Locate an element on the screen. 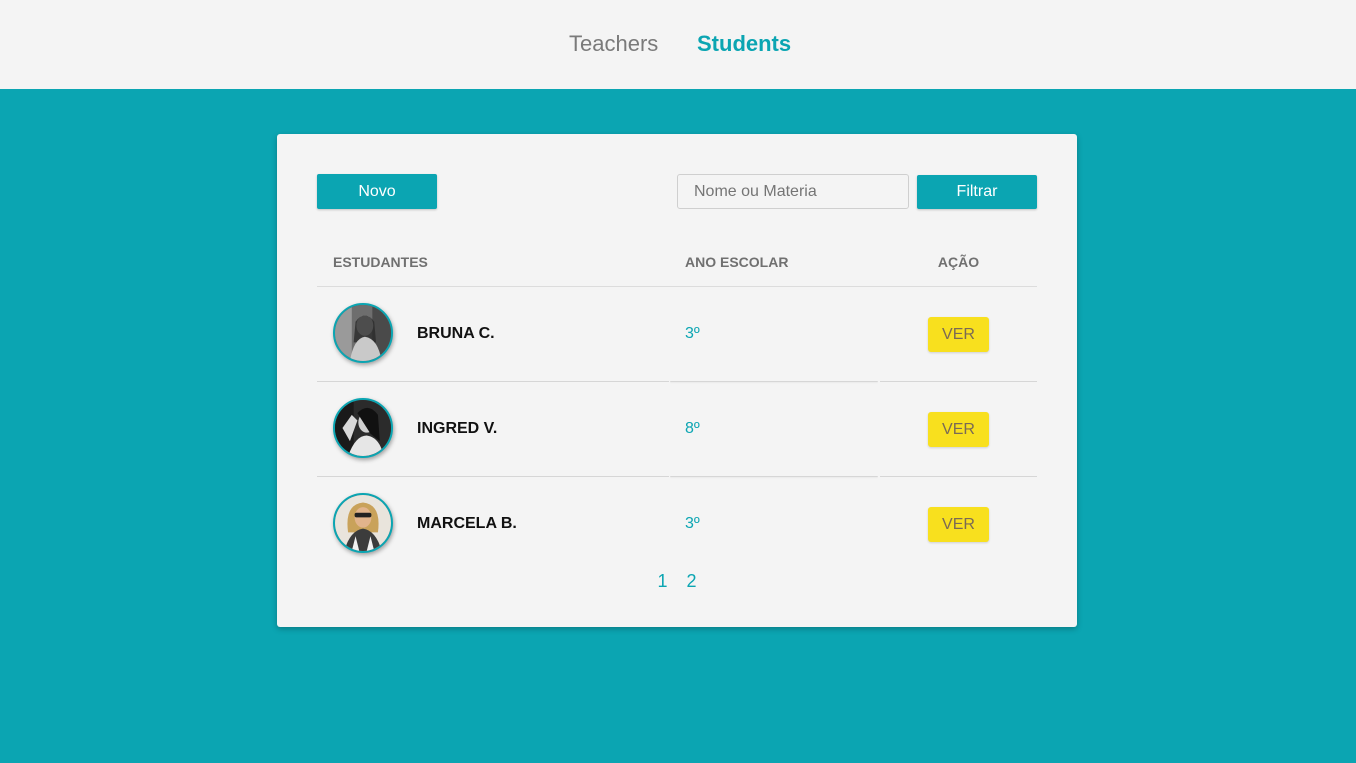 Image resolution: width=1356 pixels, height=763 pixels. table-row: BRUNA C. 3º VER is located at coordinates (677, 334).